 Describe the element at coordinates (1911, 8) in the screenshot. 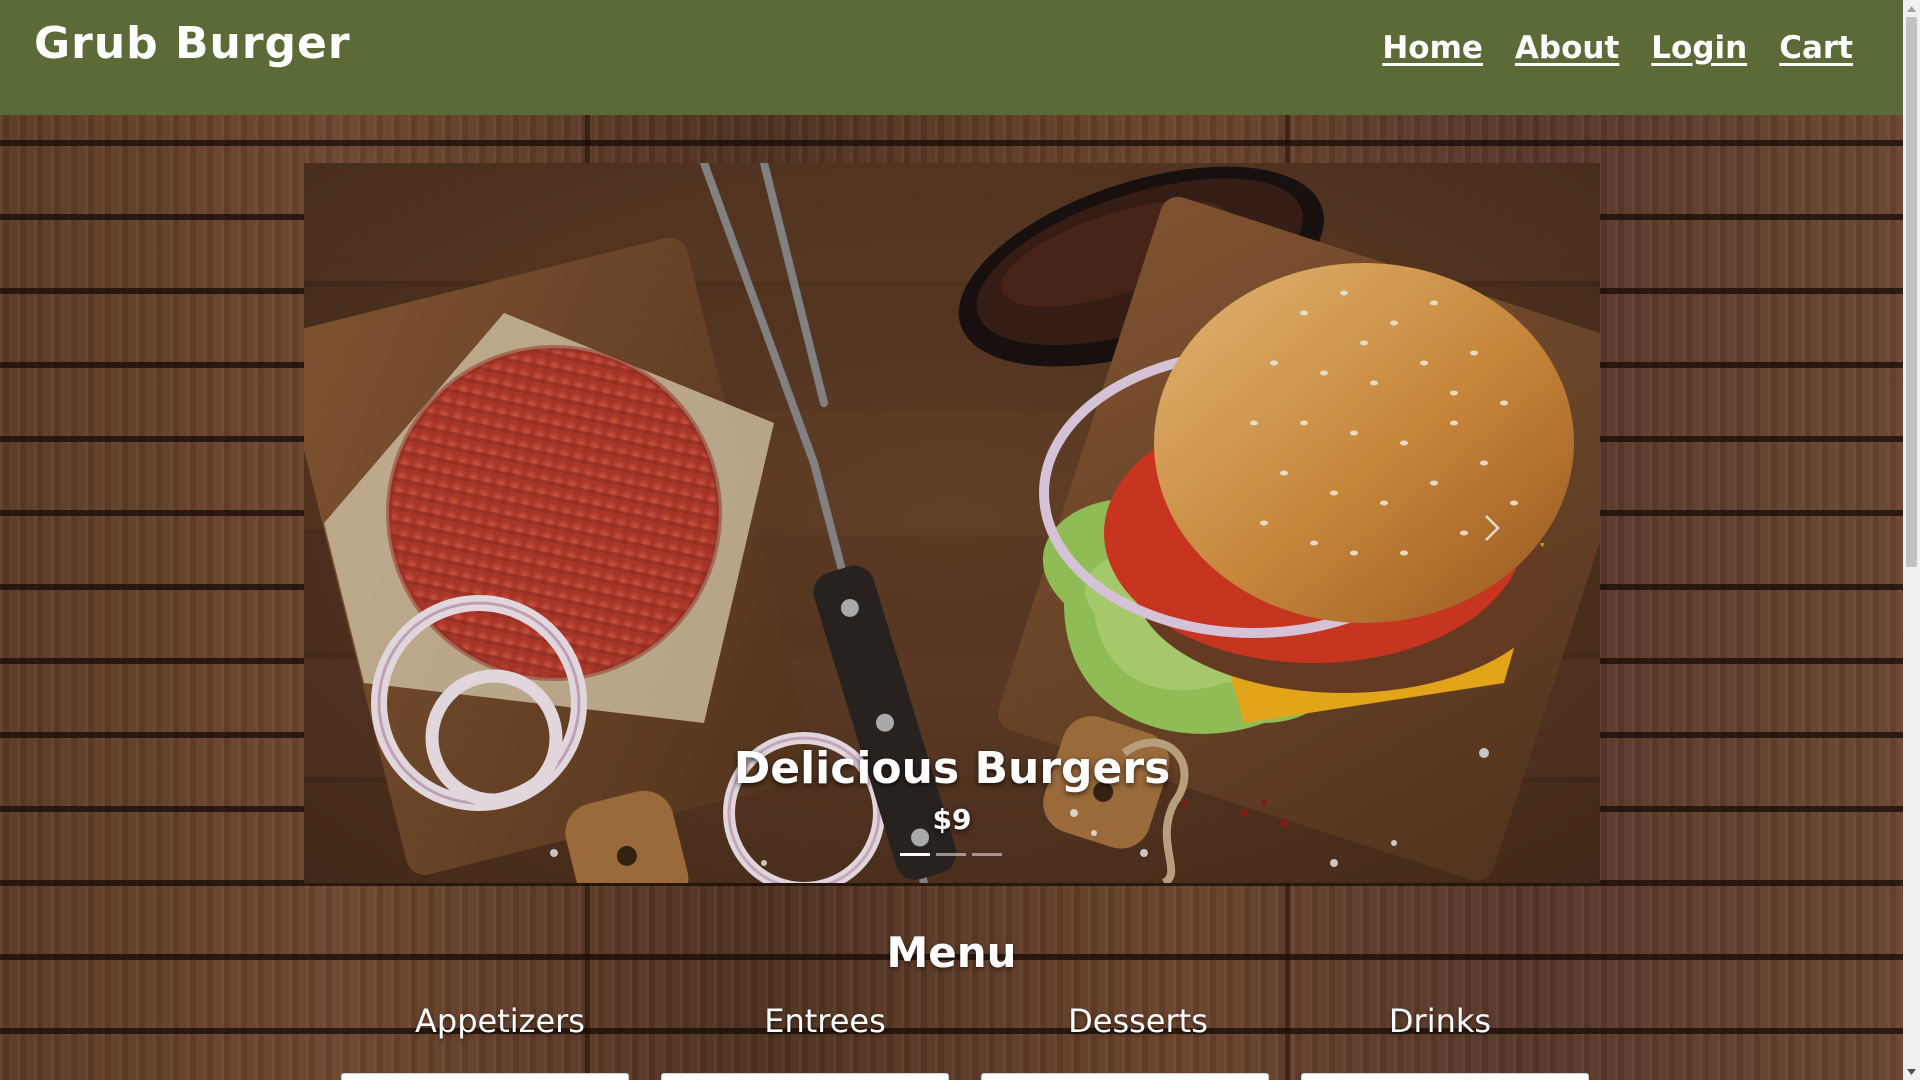

I see `scroll-up-arrow-icon` at that location.